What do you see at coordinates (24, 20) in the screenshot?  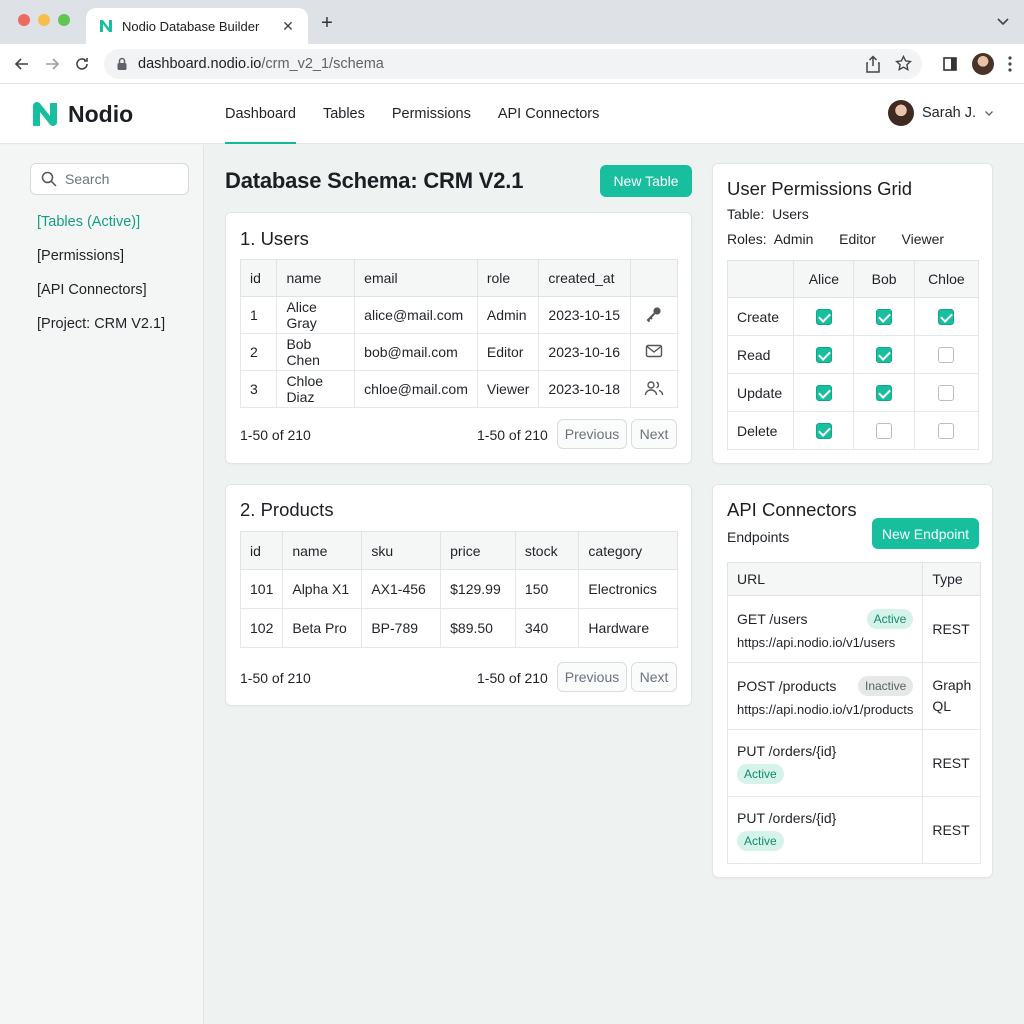 I see `close-window-button` at bounding box center [24, 20].